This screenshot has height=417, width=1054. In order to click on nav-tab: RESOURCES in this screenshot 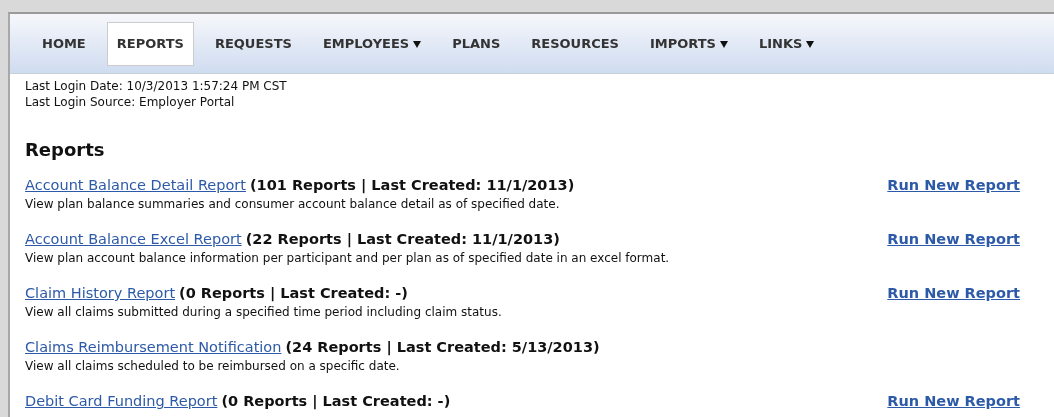, I will do `click(575, 44)`.